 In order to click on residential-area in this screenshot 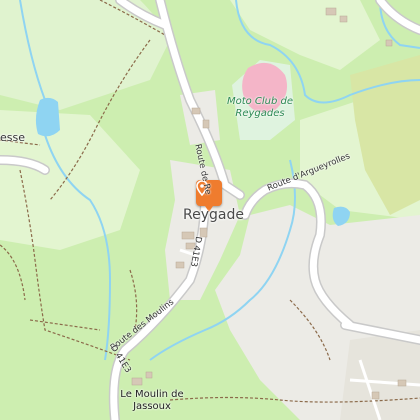, I will do `click(380, 375)`.